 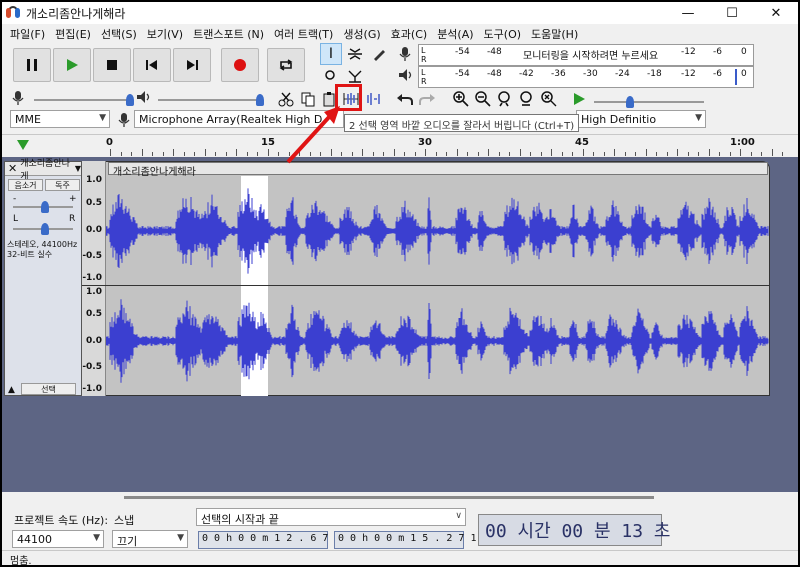 I want to click on project-rate-select: 44100 ▼, so click(x=58, y=539).